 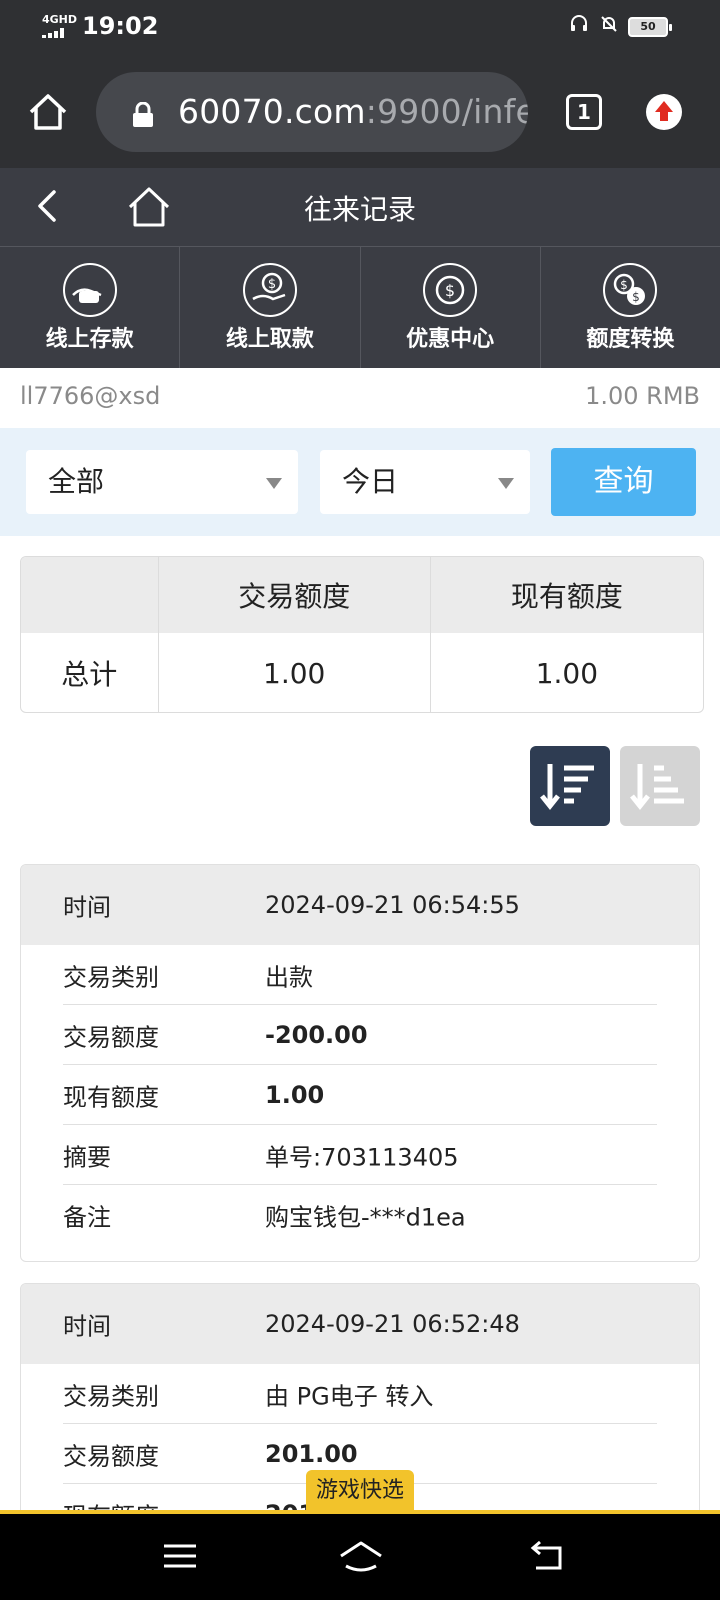 I want to click on record-row: 现有额度 1.00, so click(x=360, y=1095).